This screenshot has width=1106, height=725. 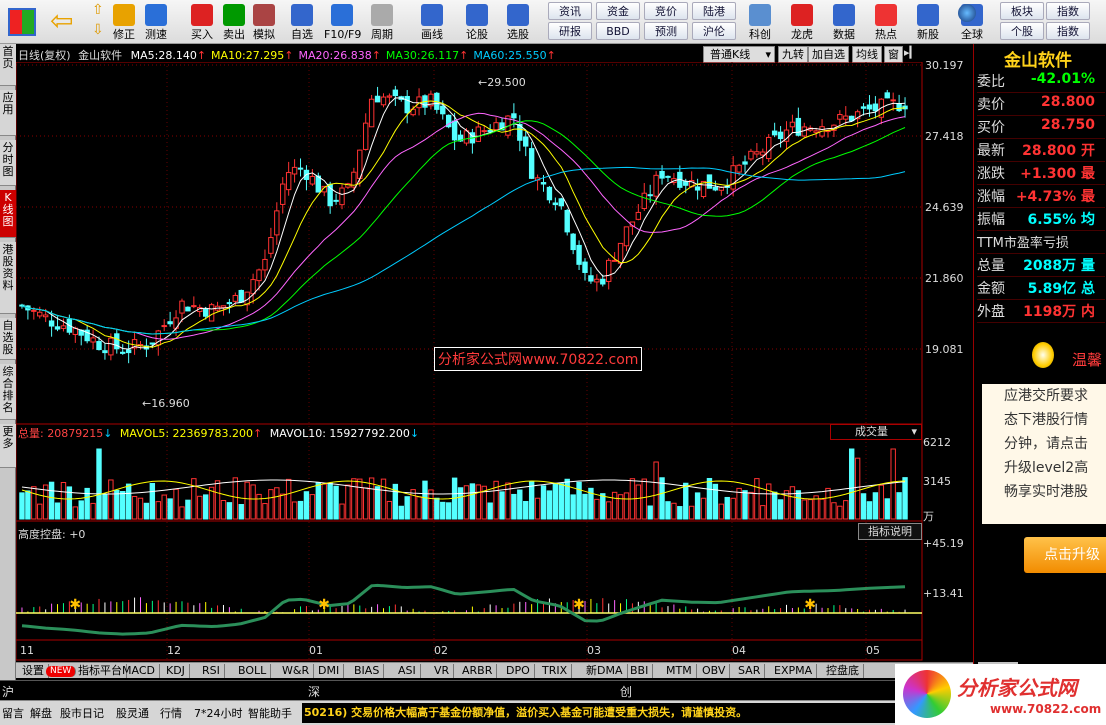 I want to click on left-tab-6: 综合排名, so click(x=8, y=392).